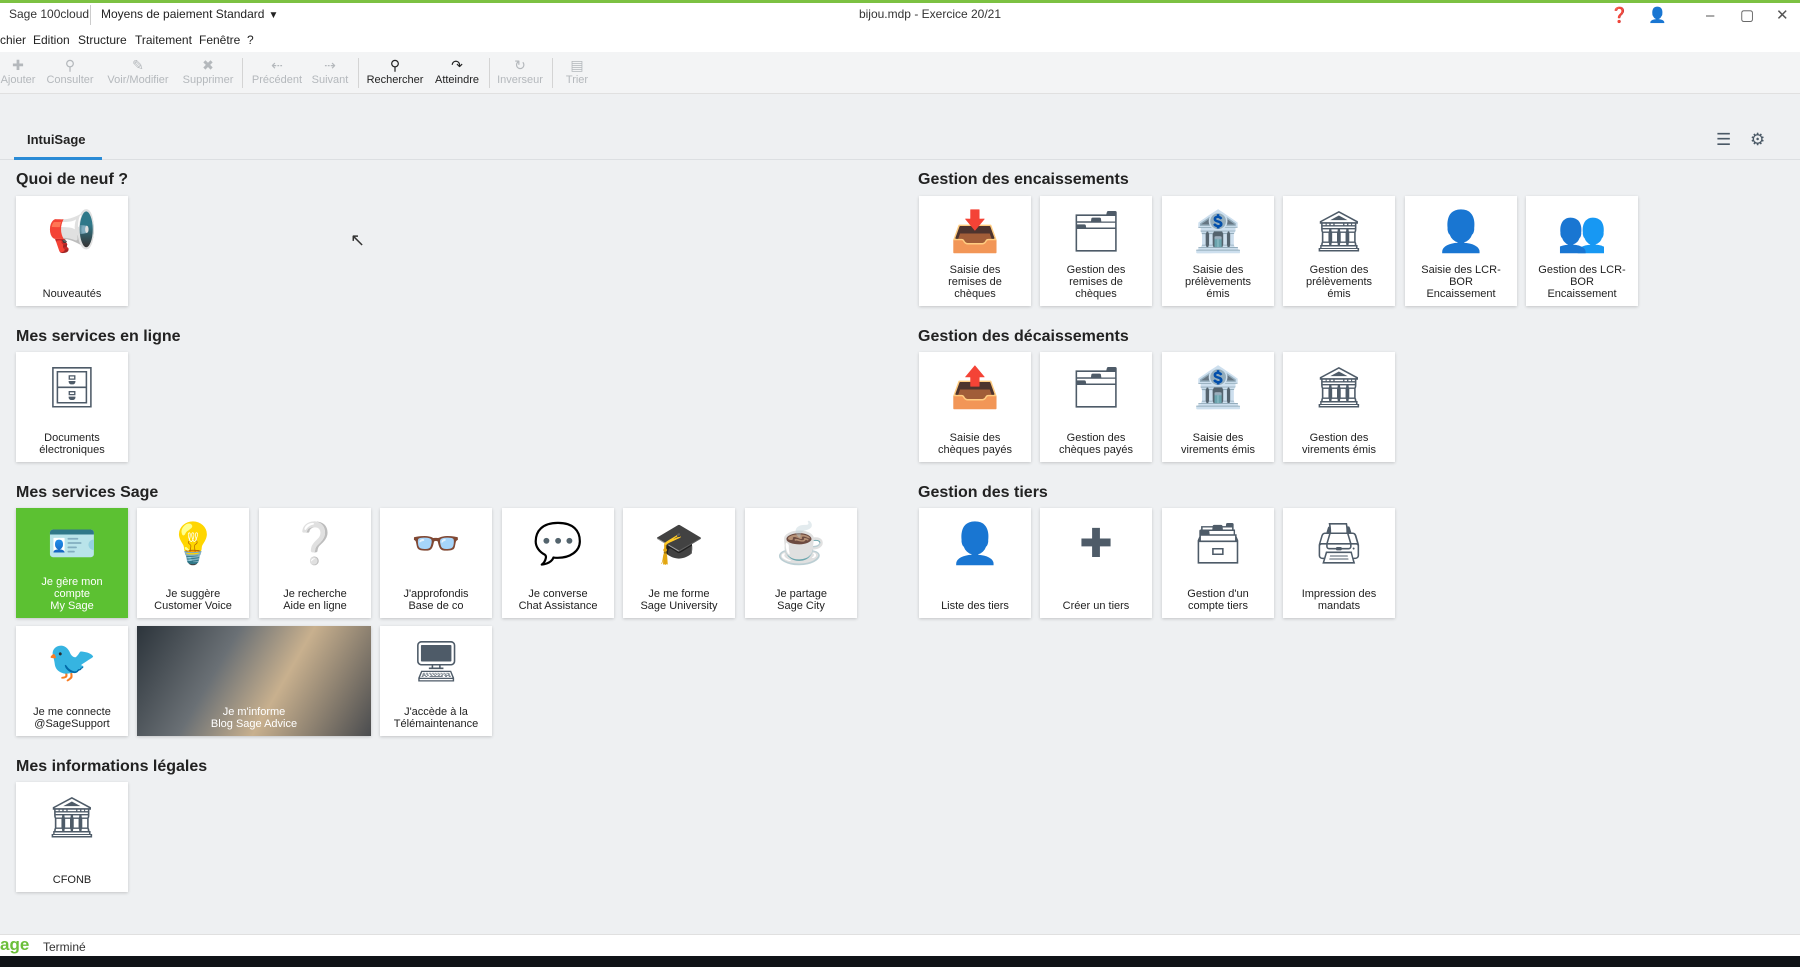  What do you see at coordinates (1723, 140) in the screenshot?
I see `list-view-icon: ☰` at bounding box center [1723, 140].